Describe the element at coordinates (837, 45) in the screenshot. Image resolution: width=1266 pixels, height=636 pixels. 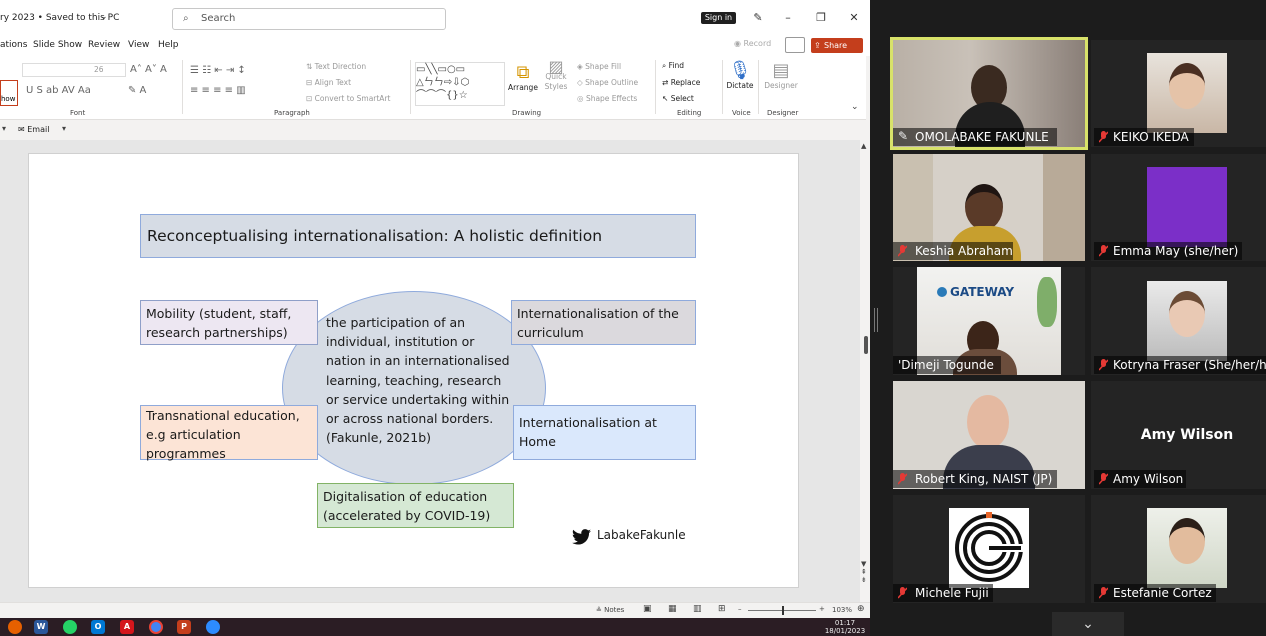
I see `share-button: Share ⇪` at that location.